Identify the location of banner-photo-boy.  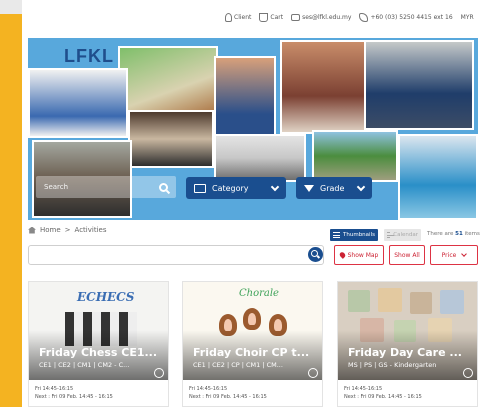
(245, 98).